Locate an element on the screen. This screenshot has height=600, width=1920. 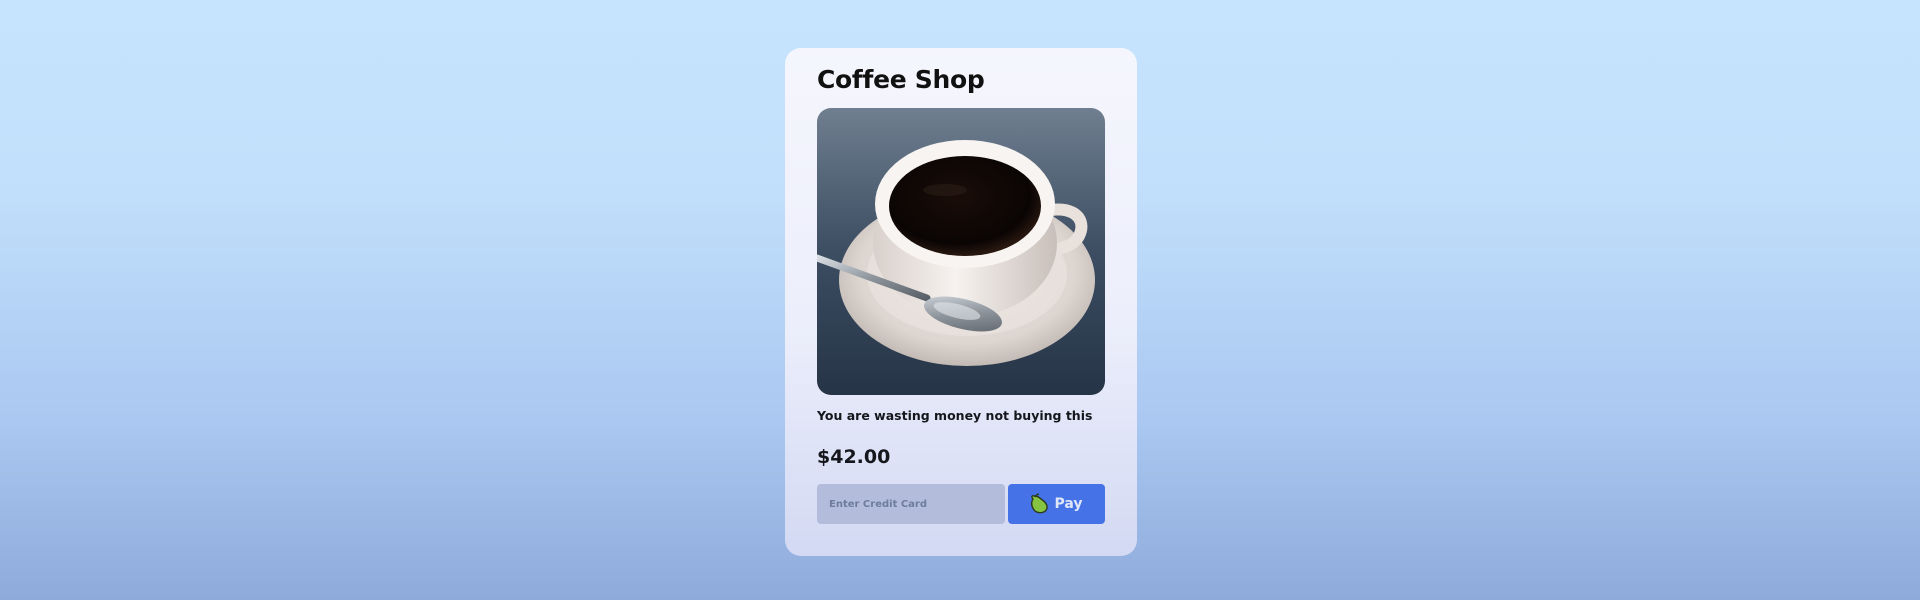
pay-button: Pay is located at coordinates (1056, 504).